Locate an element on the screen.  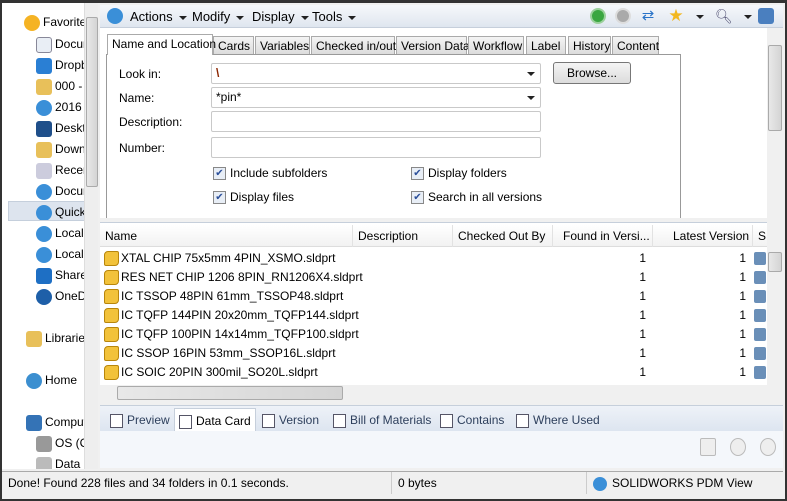
tab-workflow: Workflow is located at coordinates (496, 45).